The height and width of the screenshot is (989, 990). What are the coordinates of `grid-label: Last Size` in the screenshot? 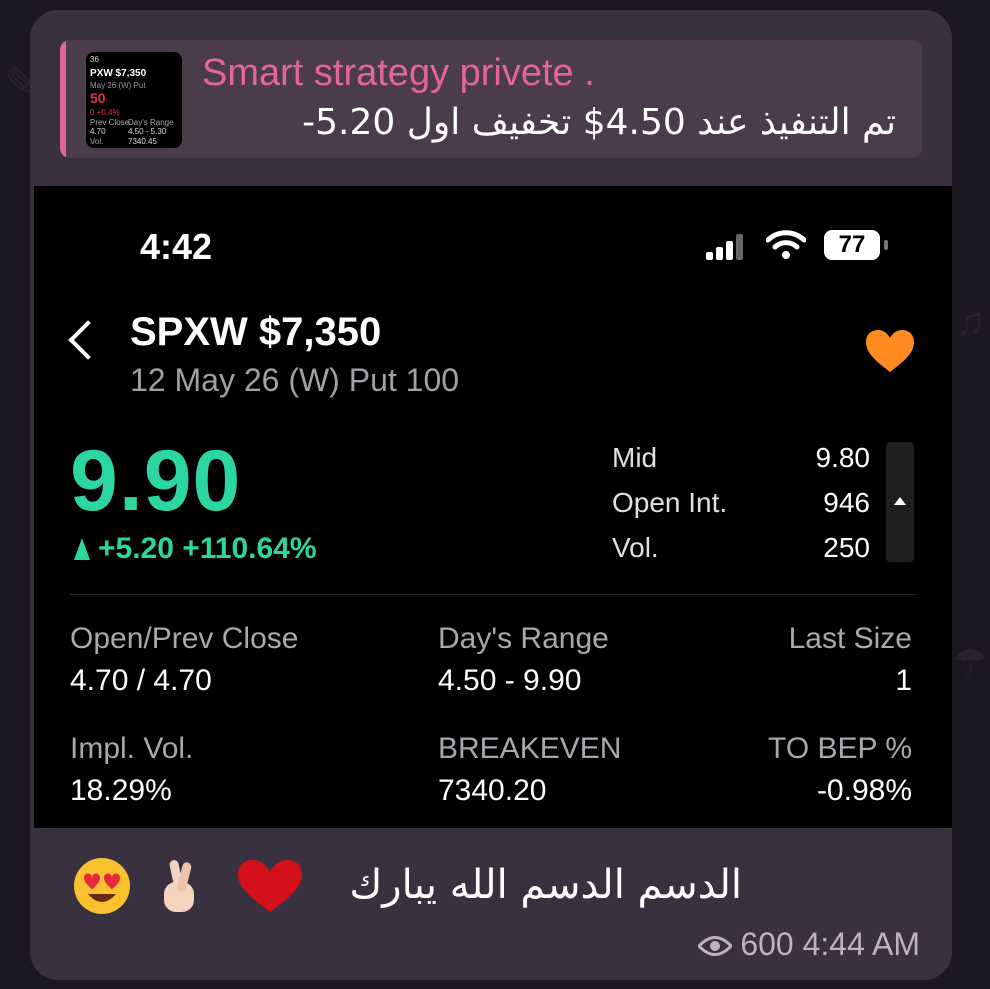 It's located at (850, 638).